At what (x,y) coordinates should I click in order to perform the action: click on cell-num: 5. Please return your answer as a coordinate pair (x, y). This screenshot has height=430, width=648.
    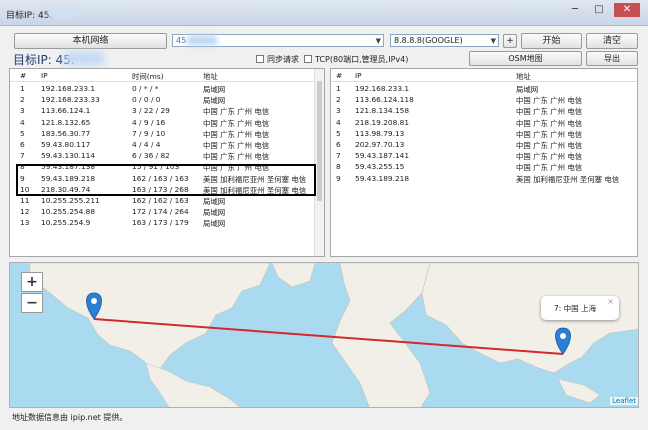
    Looking at the image, I should click on (22, 133).